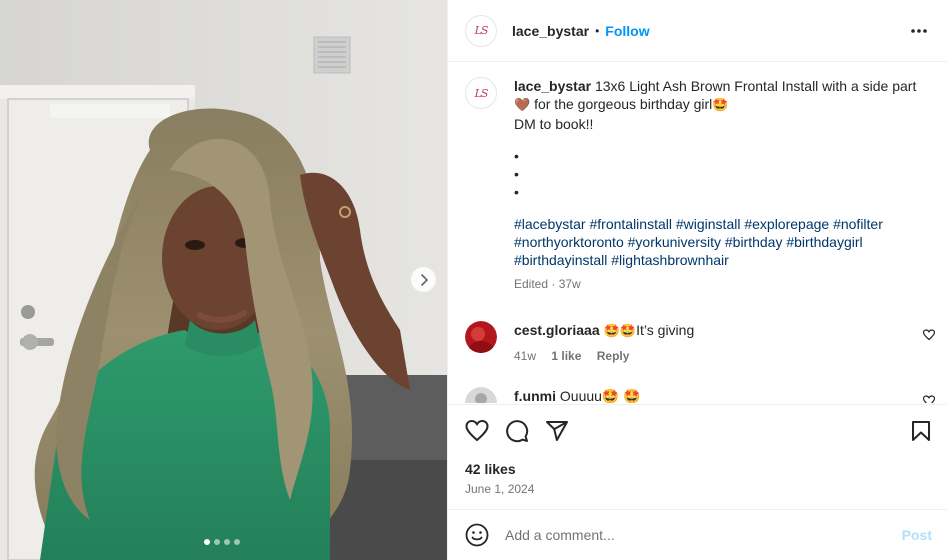 This screenshot has height=560, width=947. Describe the element at coordinates (222, 542) in the screenshot. I see `carousel-indicator` at that location.